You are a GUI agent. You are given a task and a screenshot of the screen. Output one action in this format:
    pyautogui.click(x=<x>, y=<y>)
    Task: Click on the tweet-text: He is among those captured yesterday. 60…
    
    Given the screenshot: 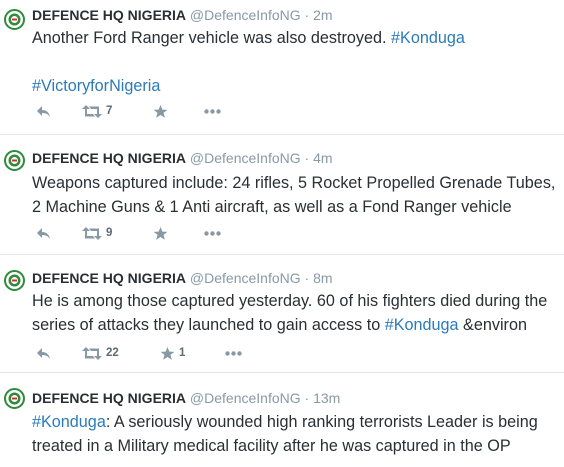 What is the action you would take?
    pyautogui.click(x=296, y=313)
    